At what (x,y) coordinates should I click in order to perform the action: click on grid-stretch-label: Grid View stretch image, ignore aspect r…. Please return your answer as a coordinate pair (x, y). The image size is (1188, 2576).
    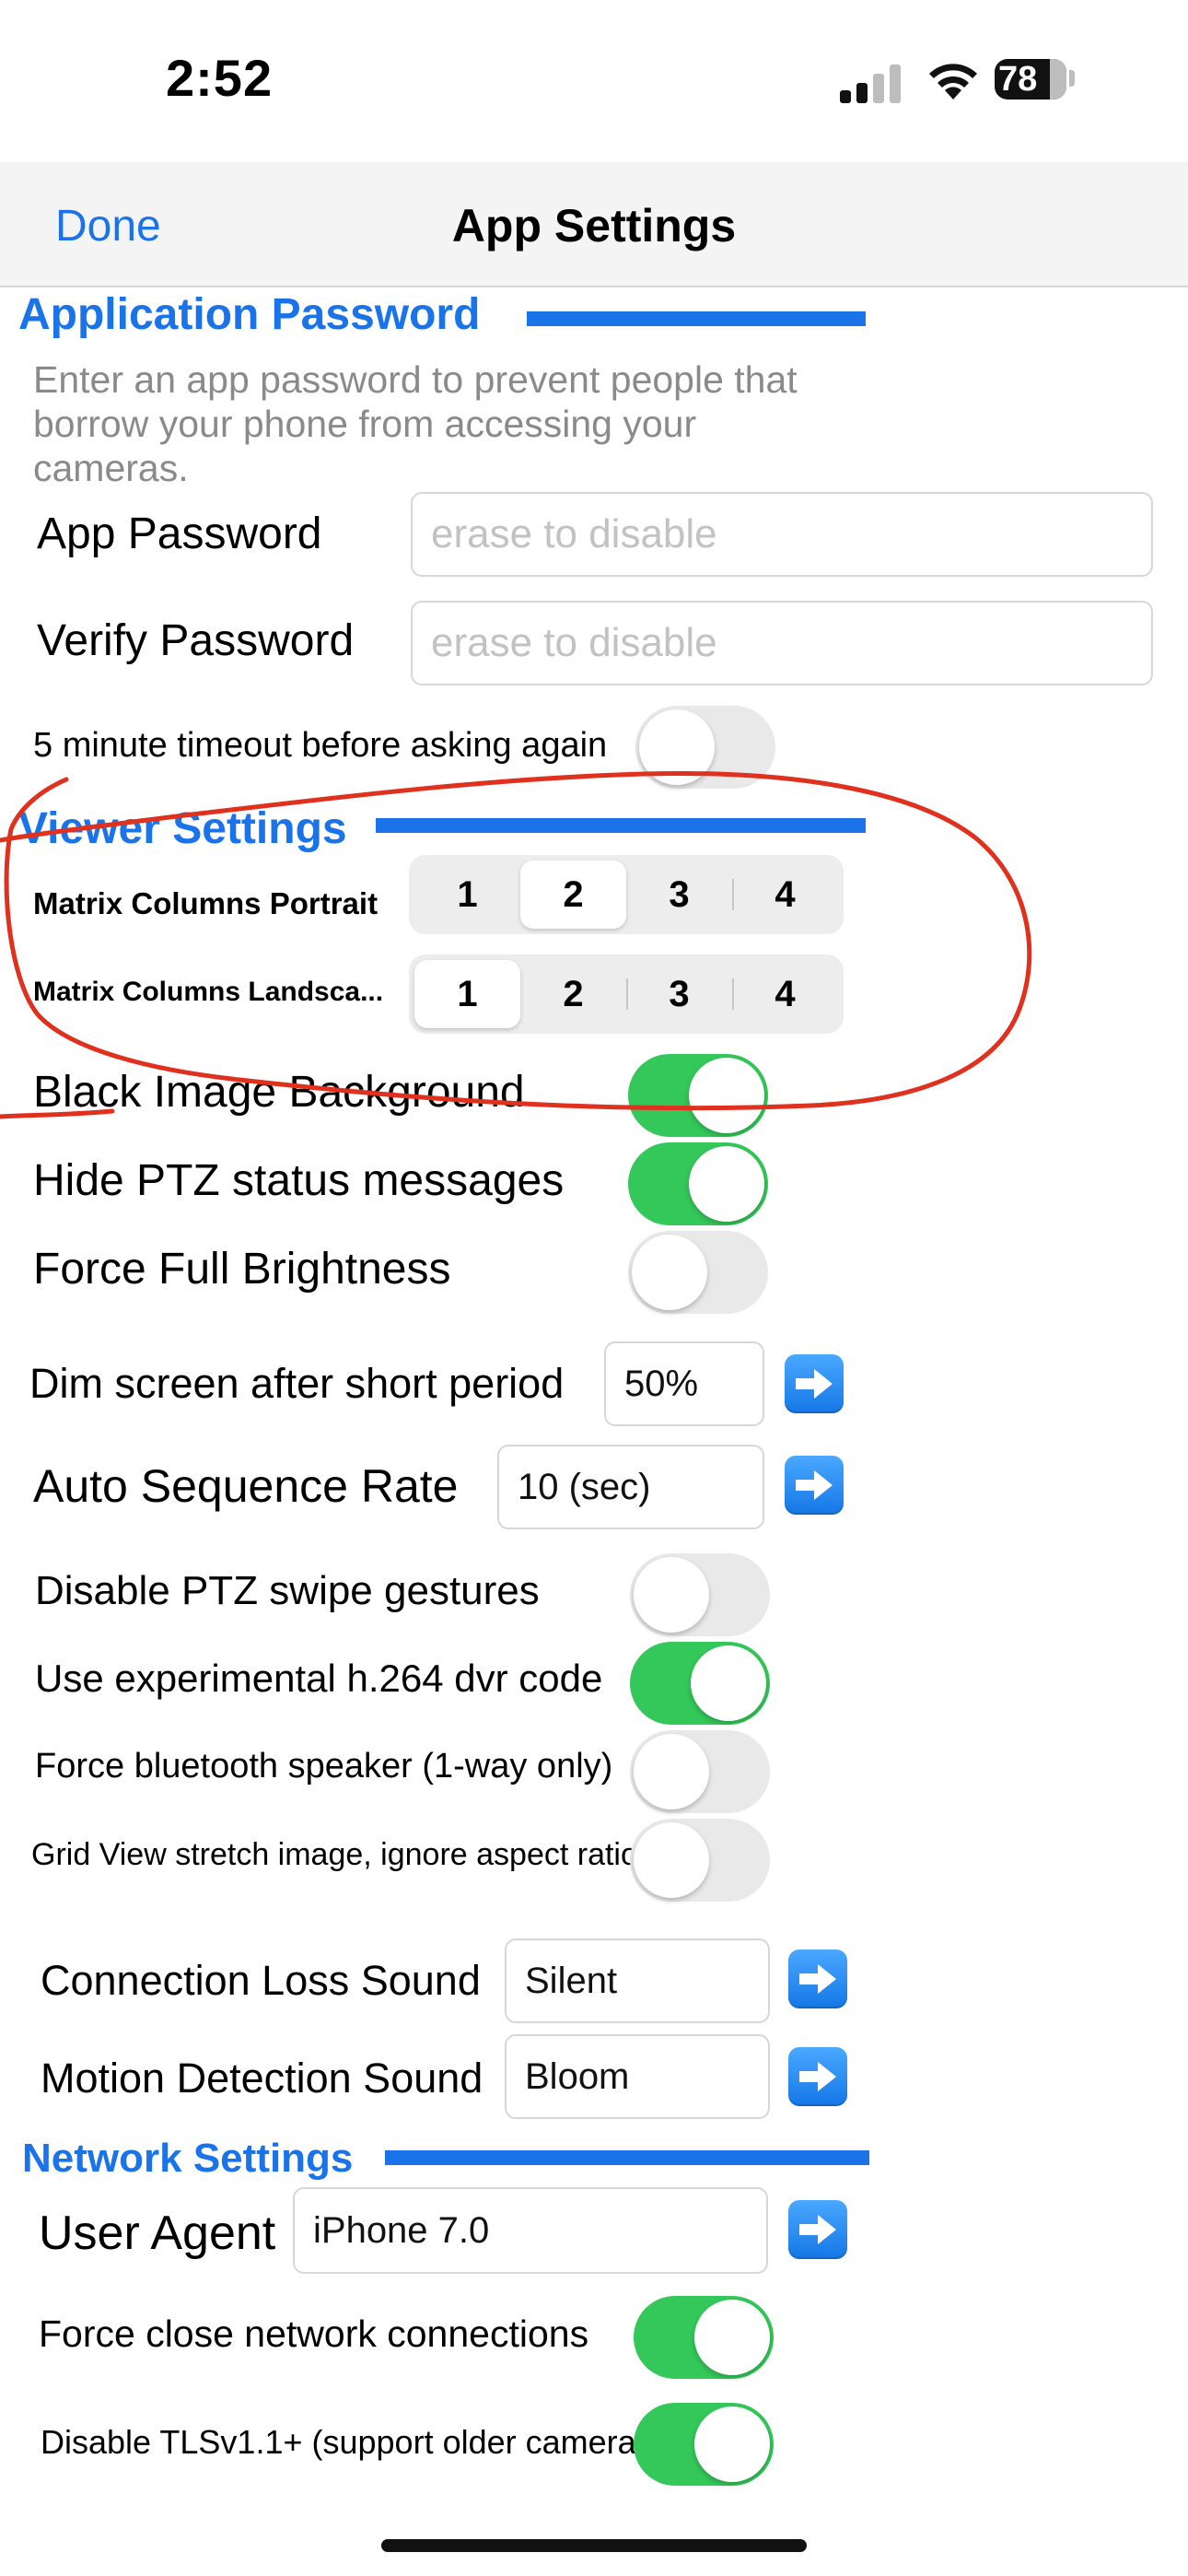
    Looking at the image, I should click on (335, 1854).